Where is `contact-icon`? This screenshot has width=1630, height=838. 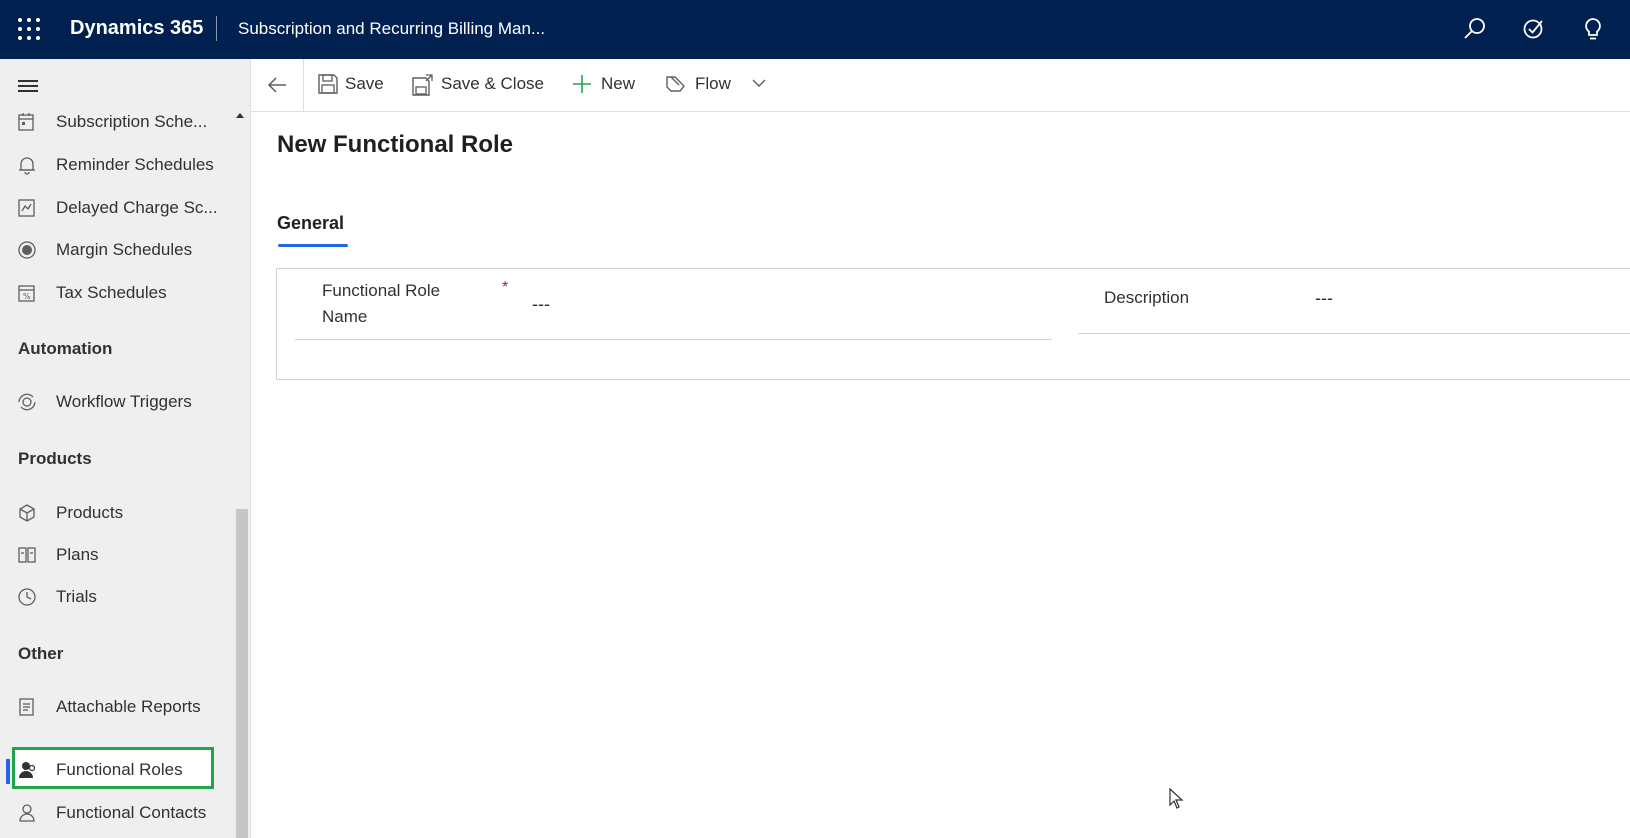
contact-icon is located at coordinates (27, 813).